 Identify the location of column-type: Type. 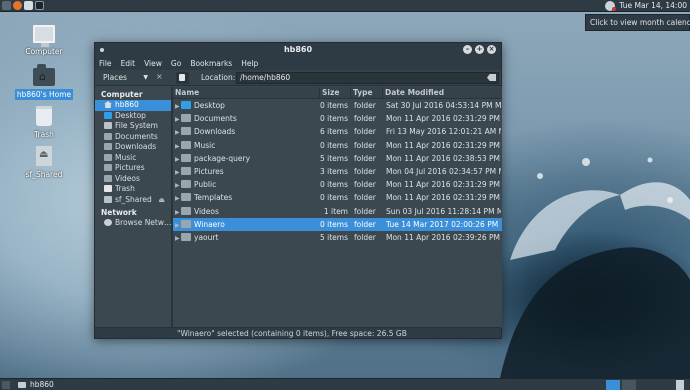
(367, 92).